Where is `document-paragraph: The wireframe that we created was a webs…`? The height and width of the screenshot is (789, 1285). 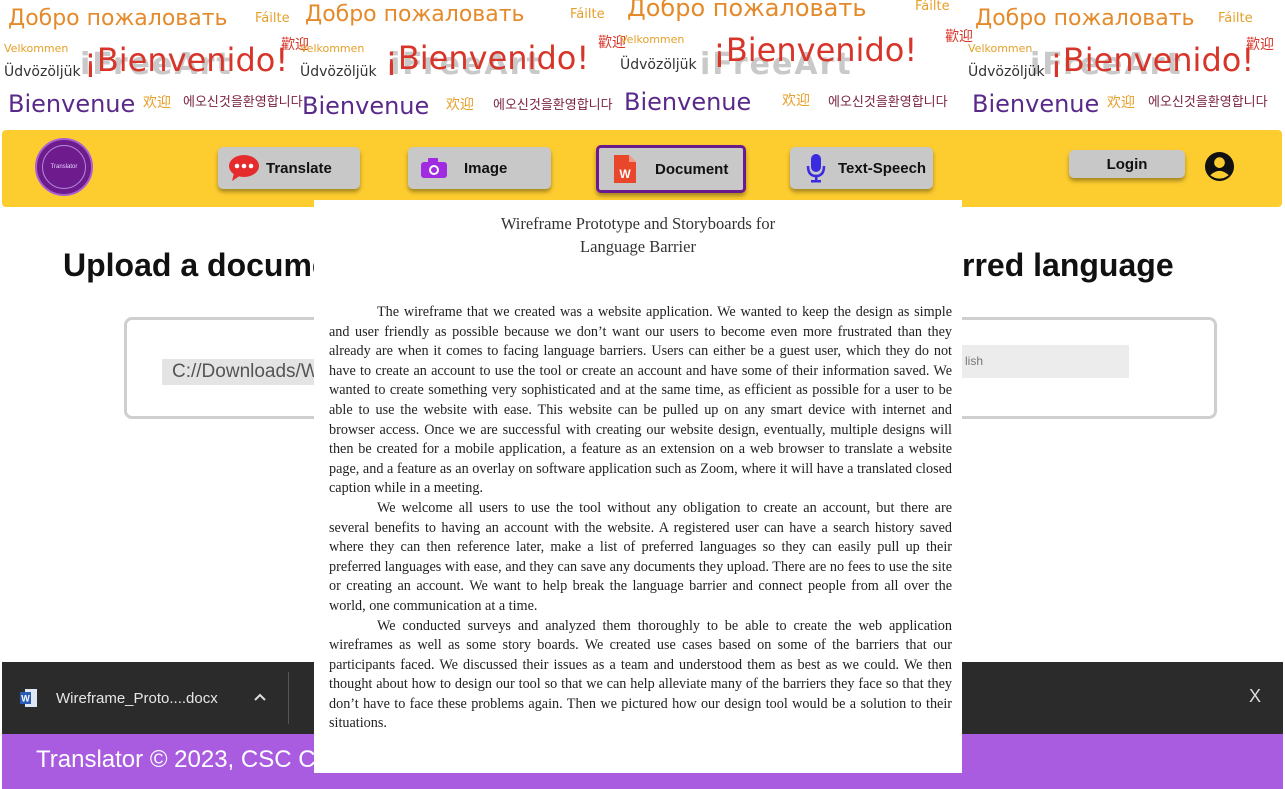 document-paragraph: The wireframe that we created was a webs… is located at coordinates (640, 400).